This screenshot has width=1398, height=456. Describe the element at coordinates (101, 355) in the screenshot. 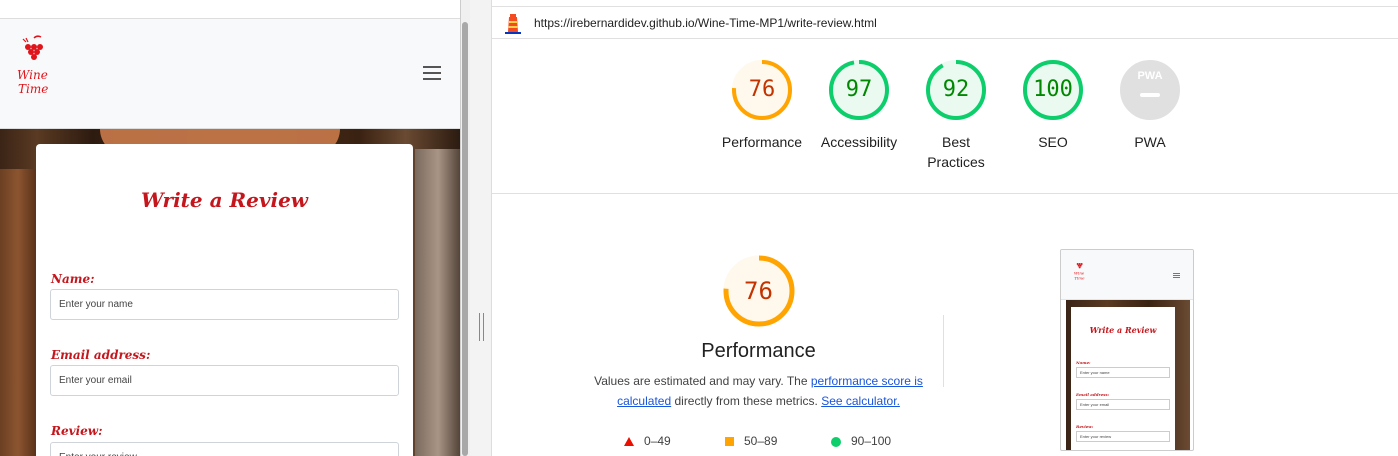

I see `email-label: Email address:` at that location.